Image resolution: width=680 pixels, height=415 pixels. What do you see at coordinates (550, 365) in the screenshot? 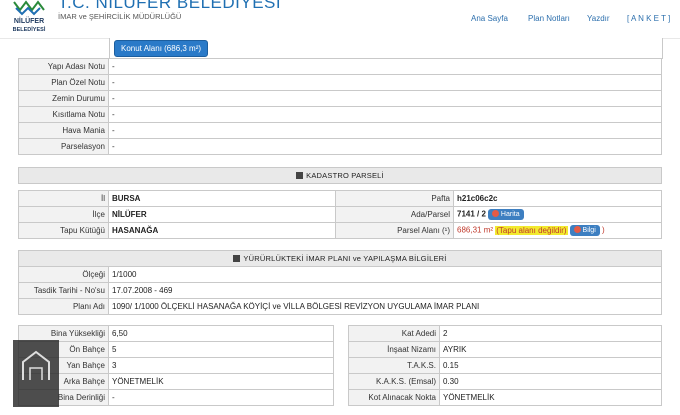
I see `row-value: 0.15` at bounding box center [550, 365].